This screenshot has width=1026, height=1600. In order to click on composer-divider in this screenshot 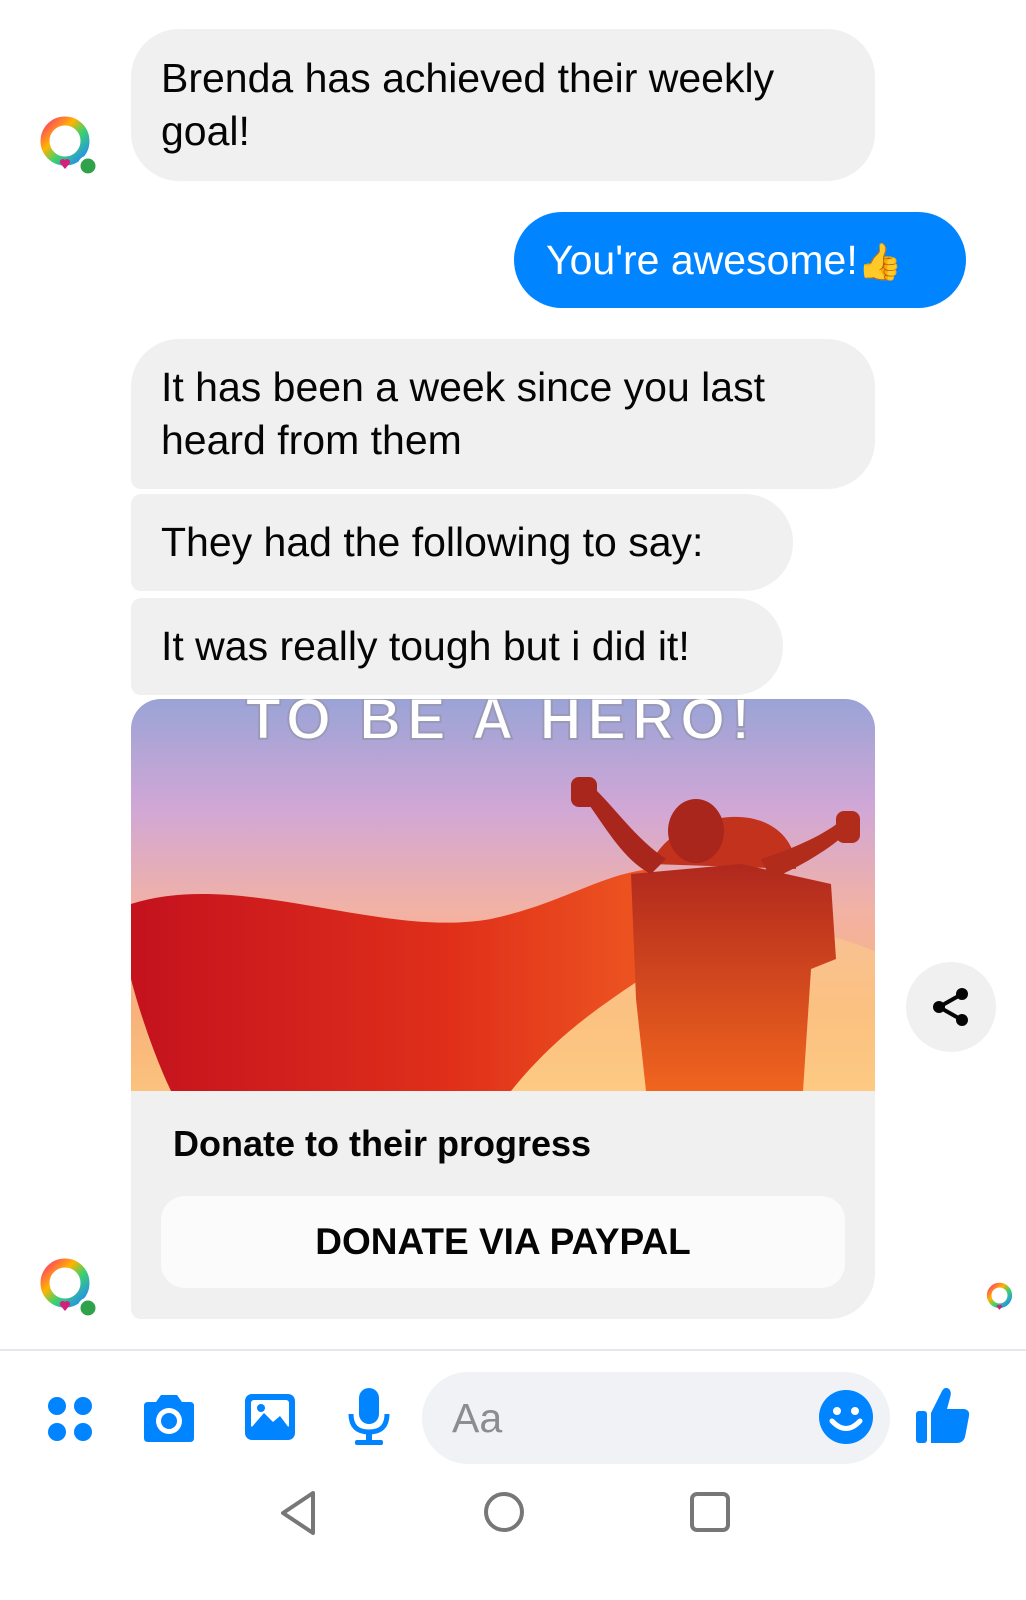, I will do `click(513, 1350)`.